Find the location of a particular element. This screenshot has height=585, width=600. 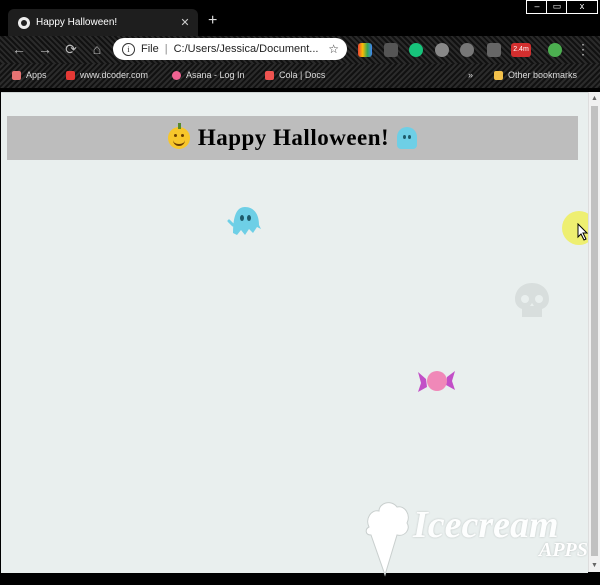

info-icon: i is located at coordinates (128, 49).